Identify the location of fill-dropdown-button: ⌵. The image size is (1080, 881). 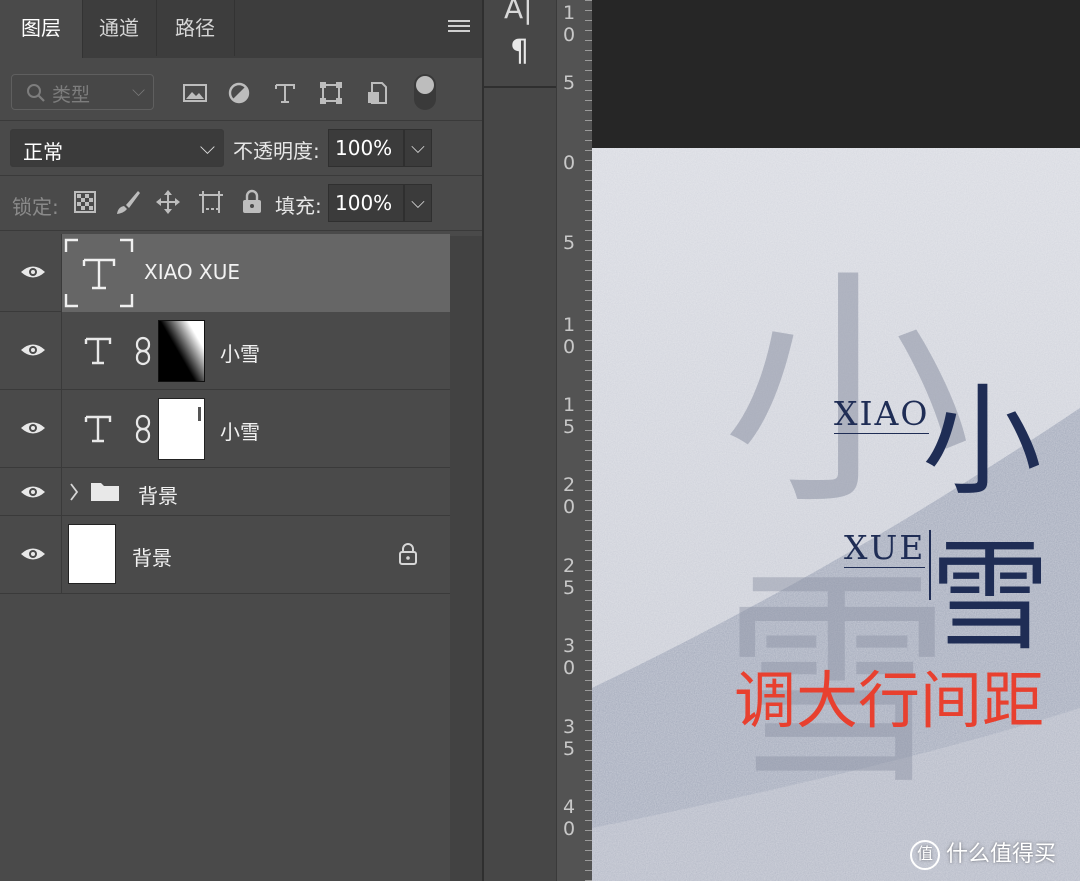
(418, 203).